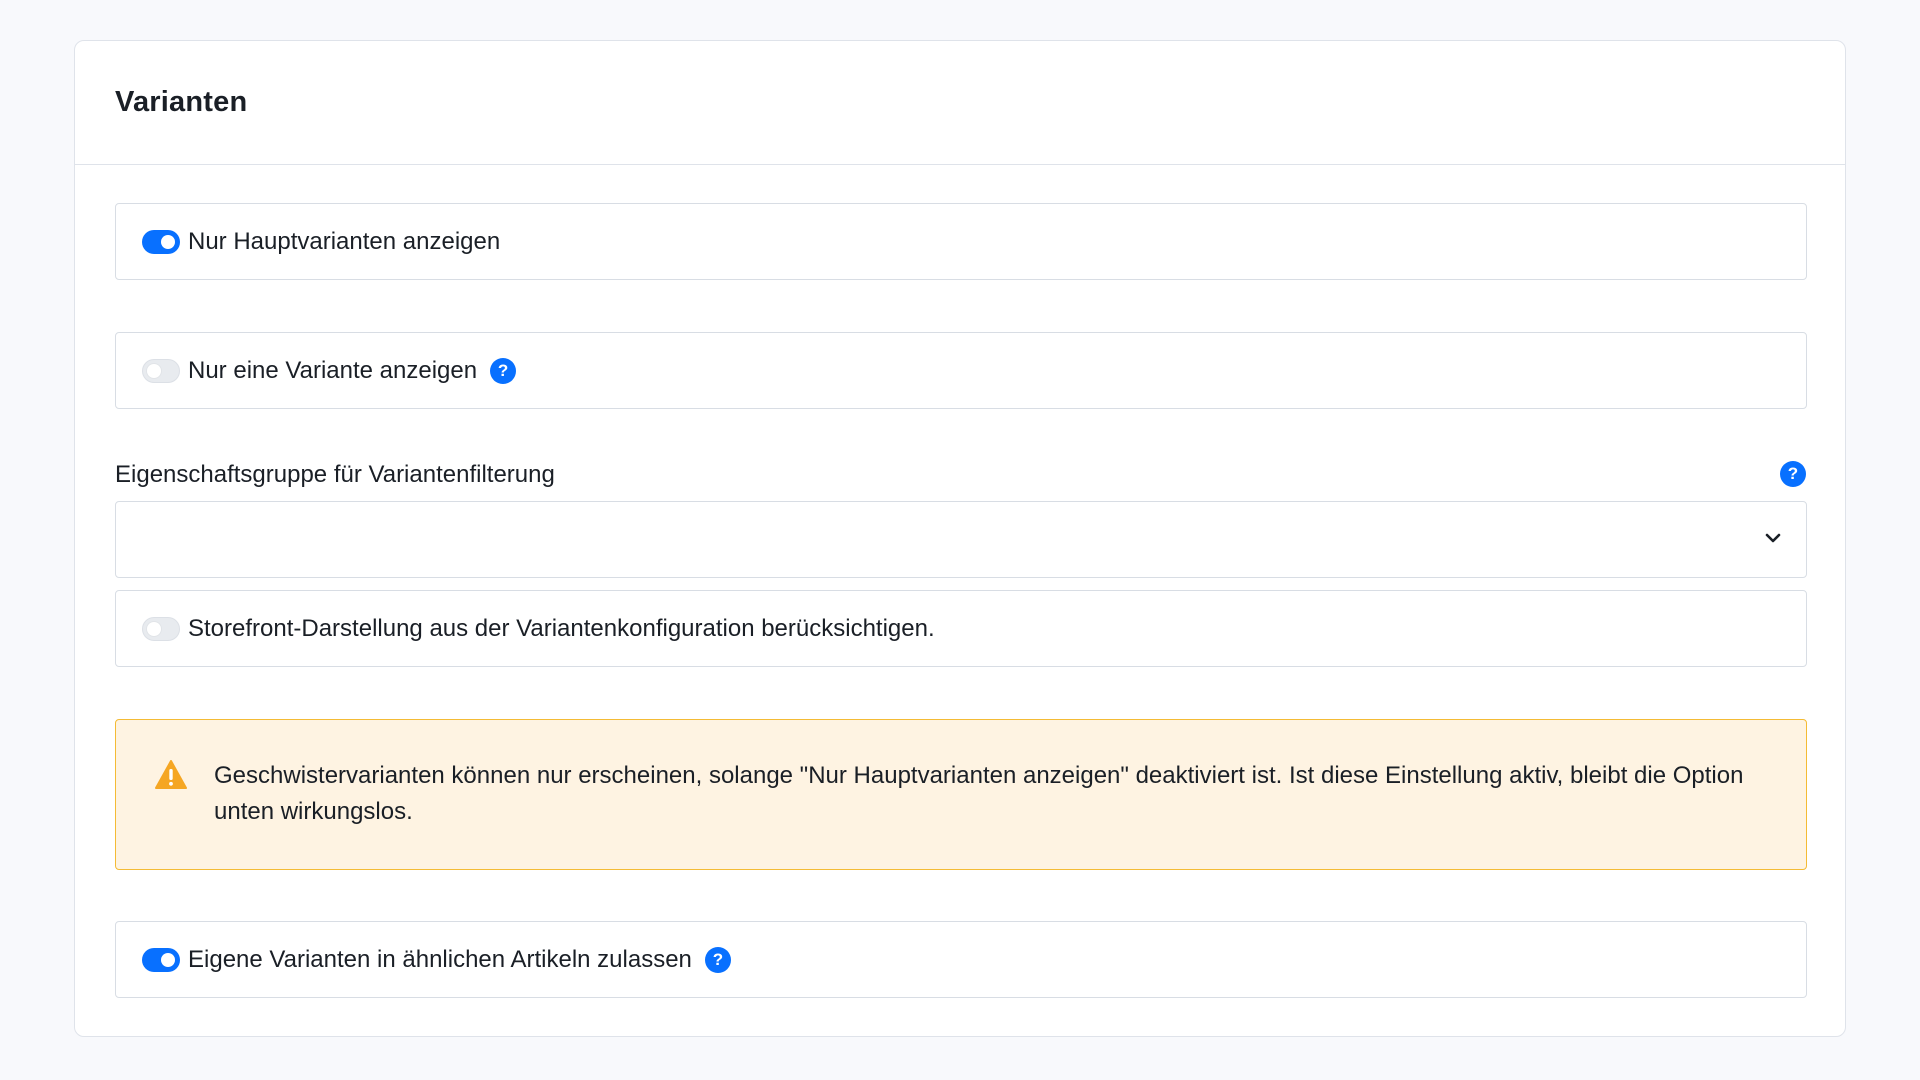  I want to click on warning-icon, so click(171, 774).